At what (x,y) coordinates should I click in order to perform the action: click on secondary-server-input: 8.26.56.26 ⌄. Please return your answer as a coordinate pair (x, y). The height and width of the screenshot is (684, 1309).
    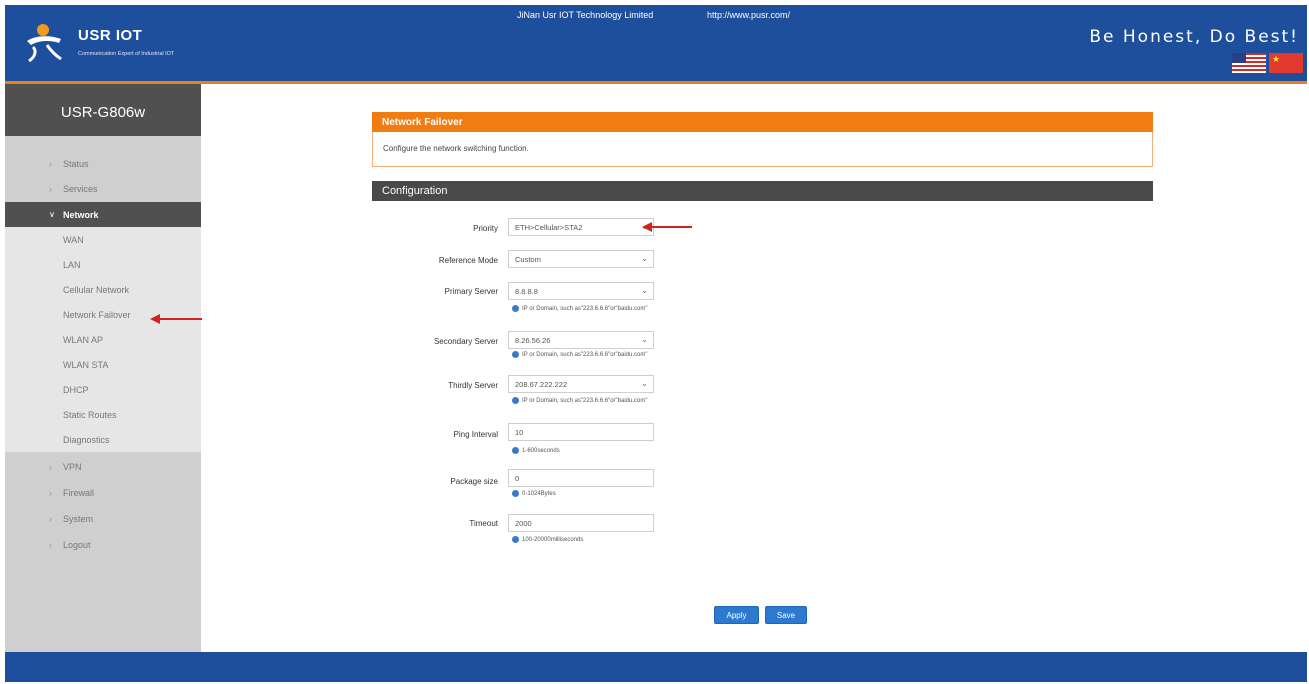
    Looking at the image, I should click on (581, 340).